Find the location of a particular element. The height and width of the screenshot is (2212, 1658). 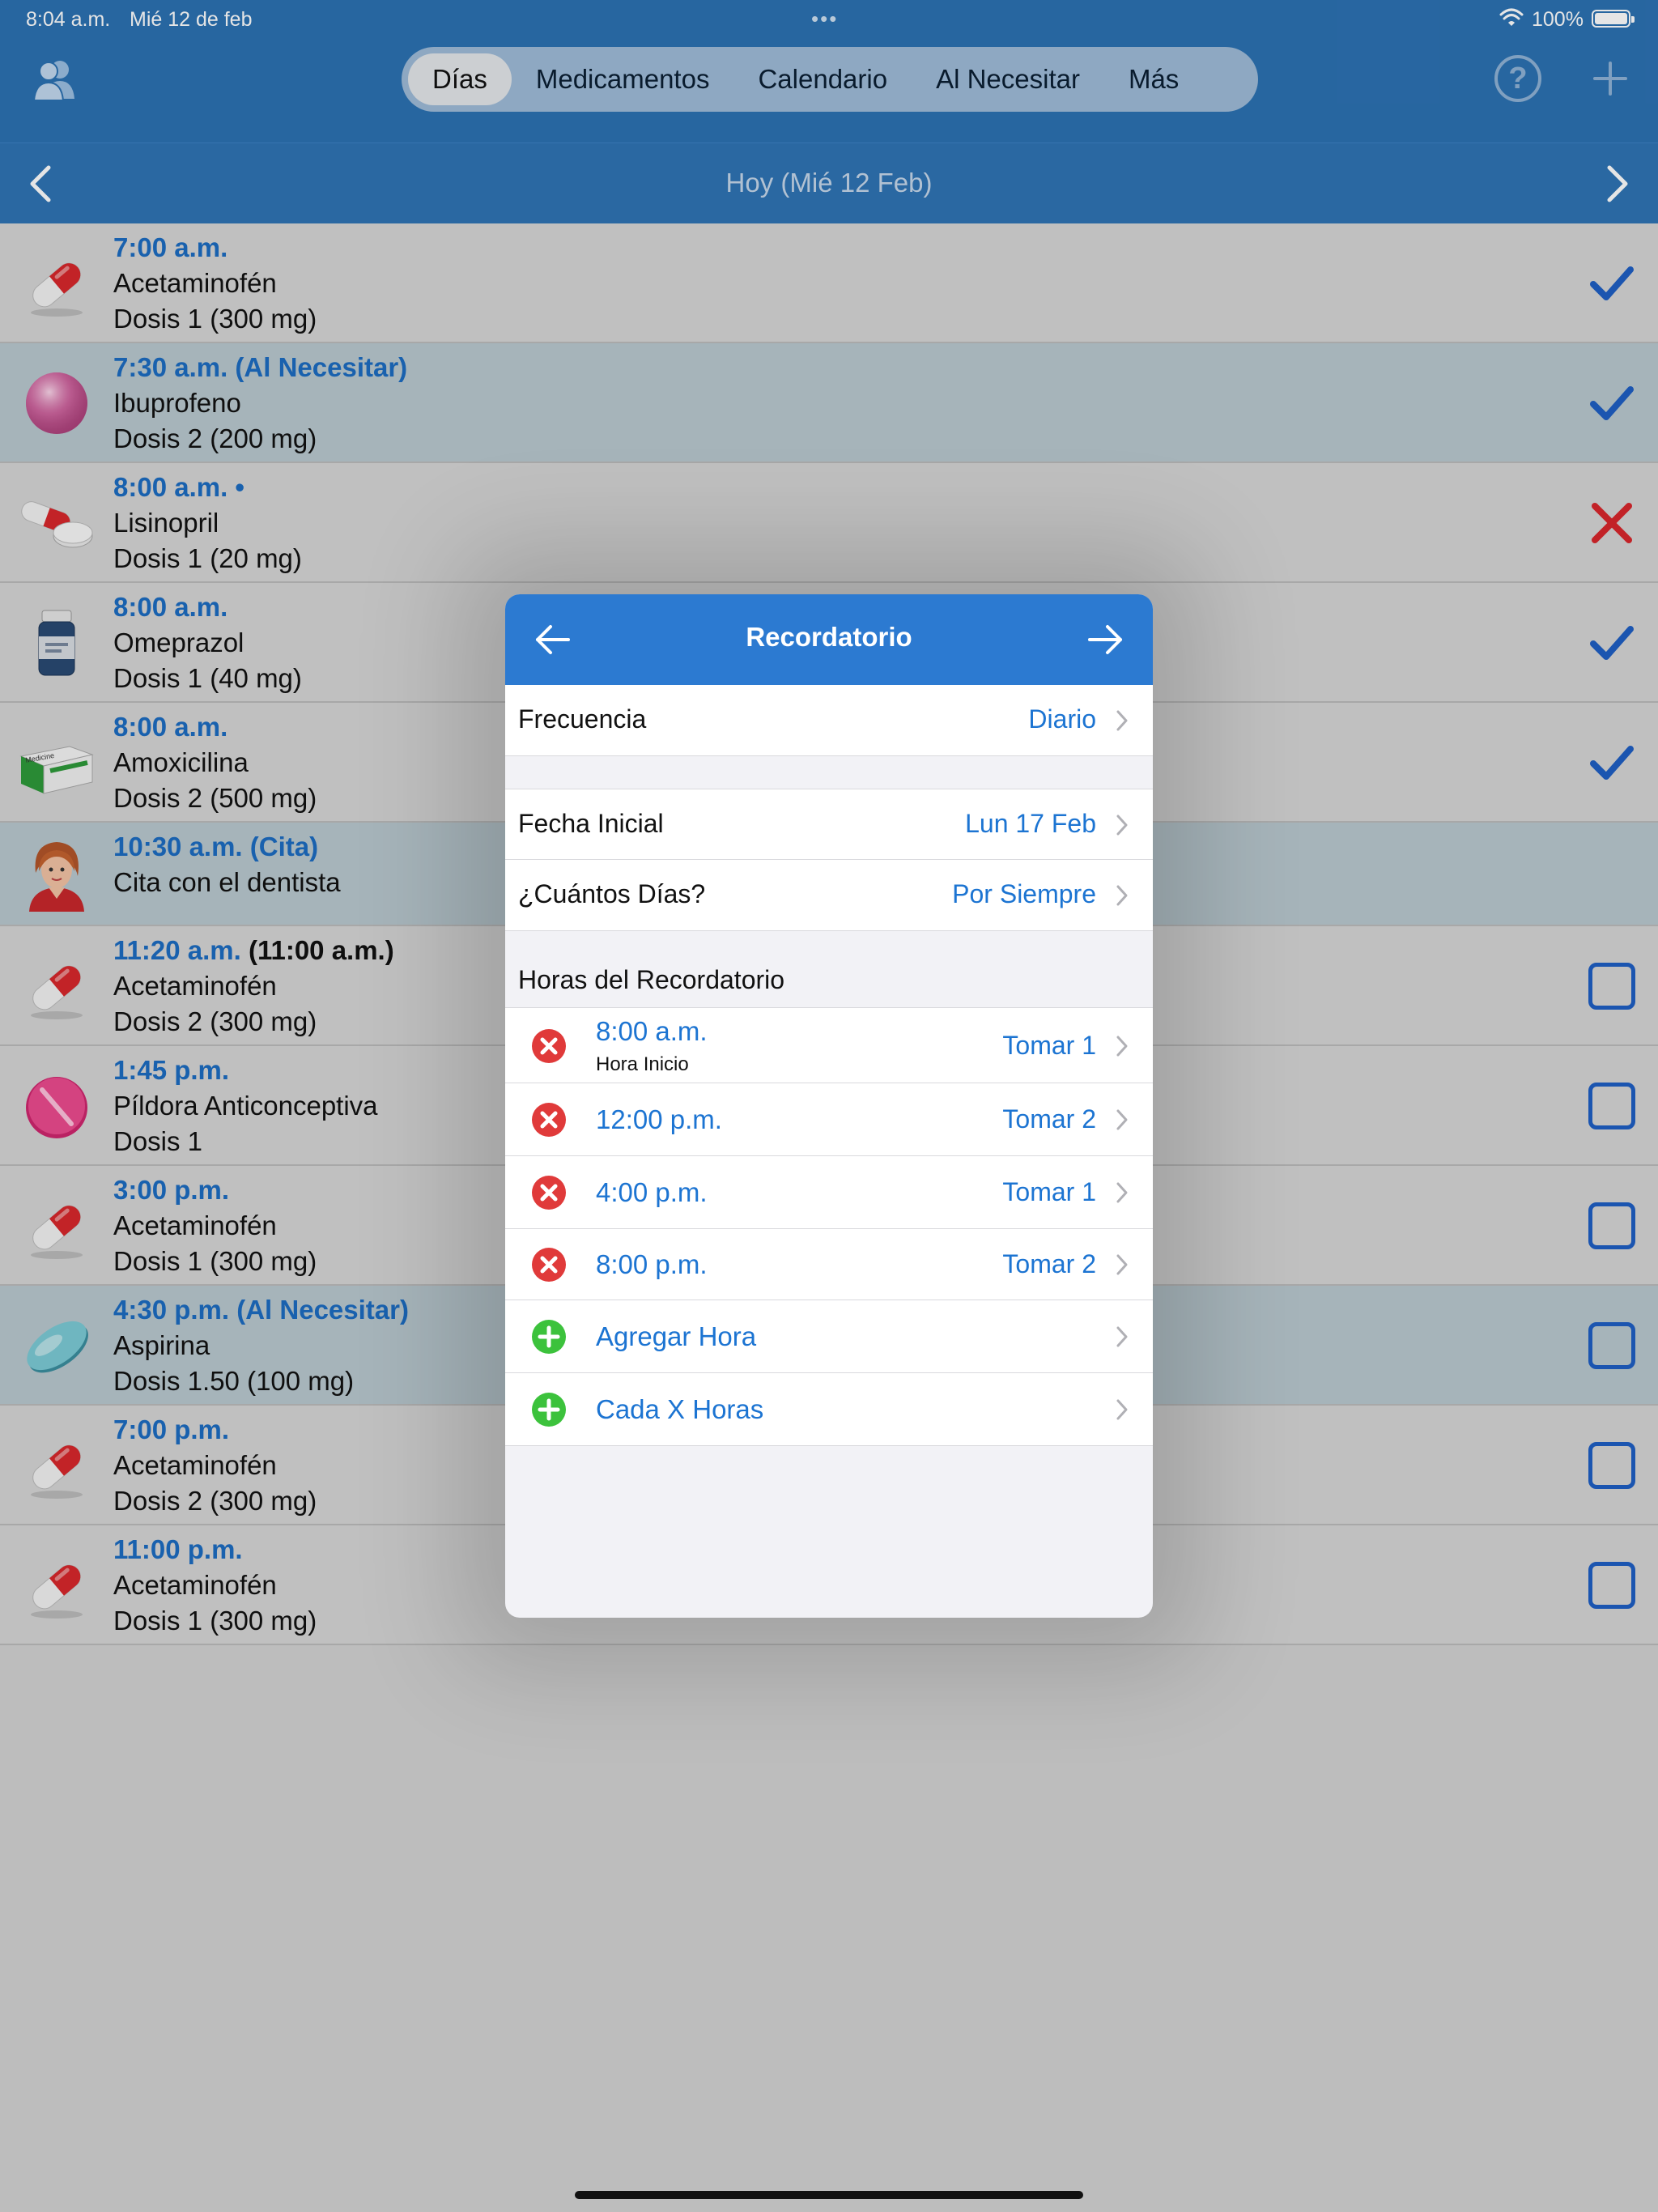

reminder-times-section-title: Horas del Recordatorio is located at coordinates (651, 979).